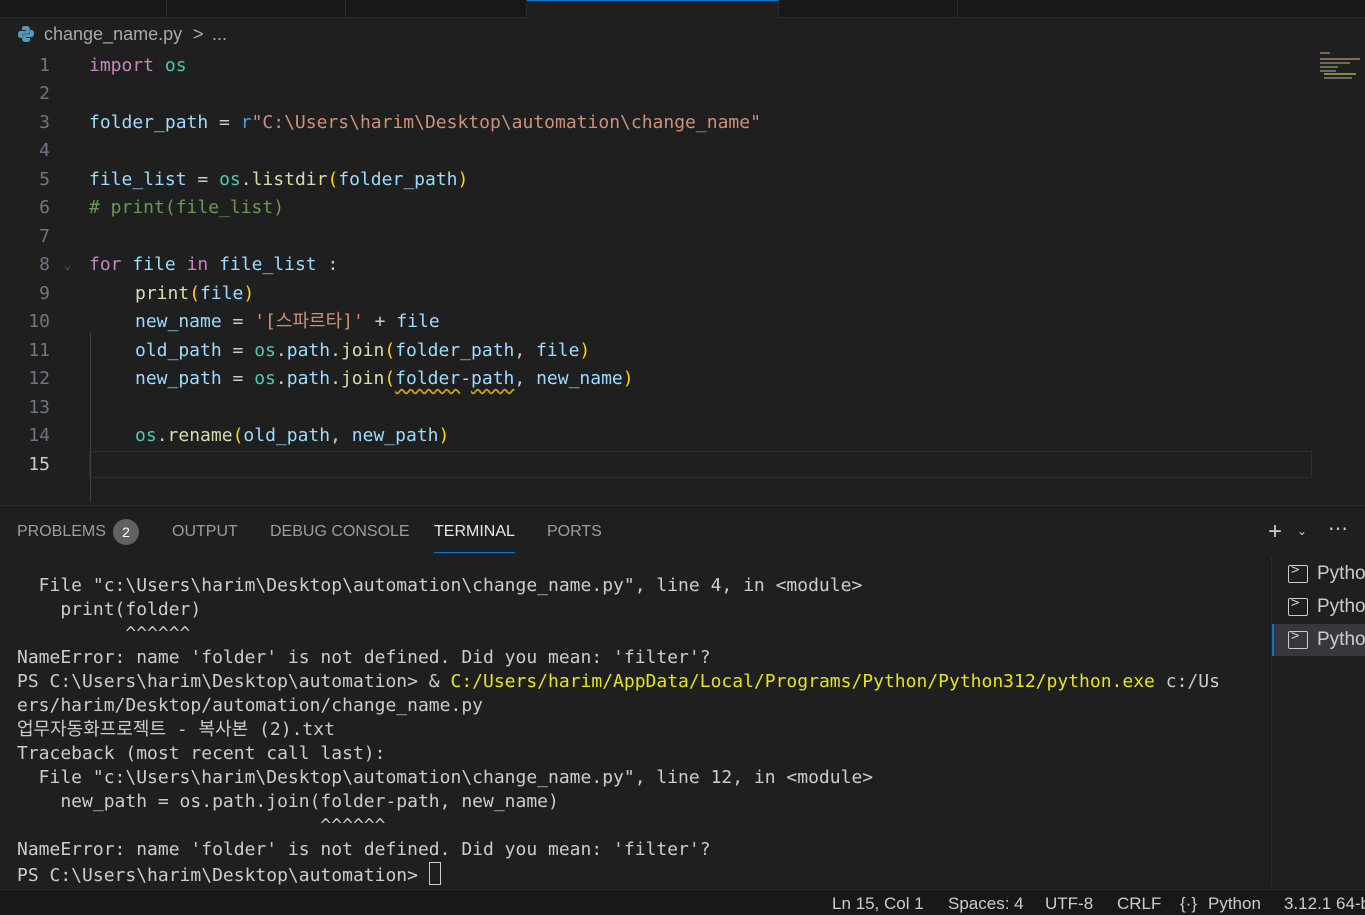 The height and width of the screenshot is (915, 1365). What do you see at coordinates (1234, 904) in the screenshot?
I see `language-mode: Python` at bounding box center [1234, 904].